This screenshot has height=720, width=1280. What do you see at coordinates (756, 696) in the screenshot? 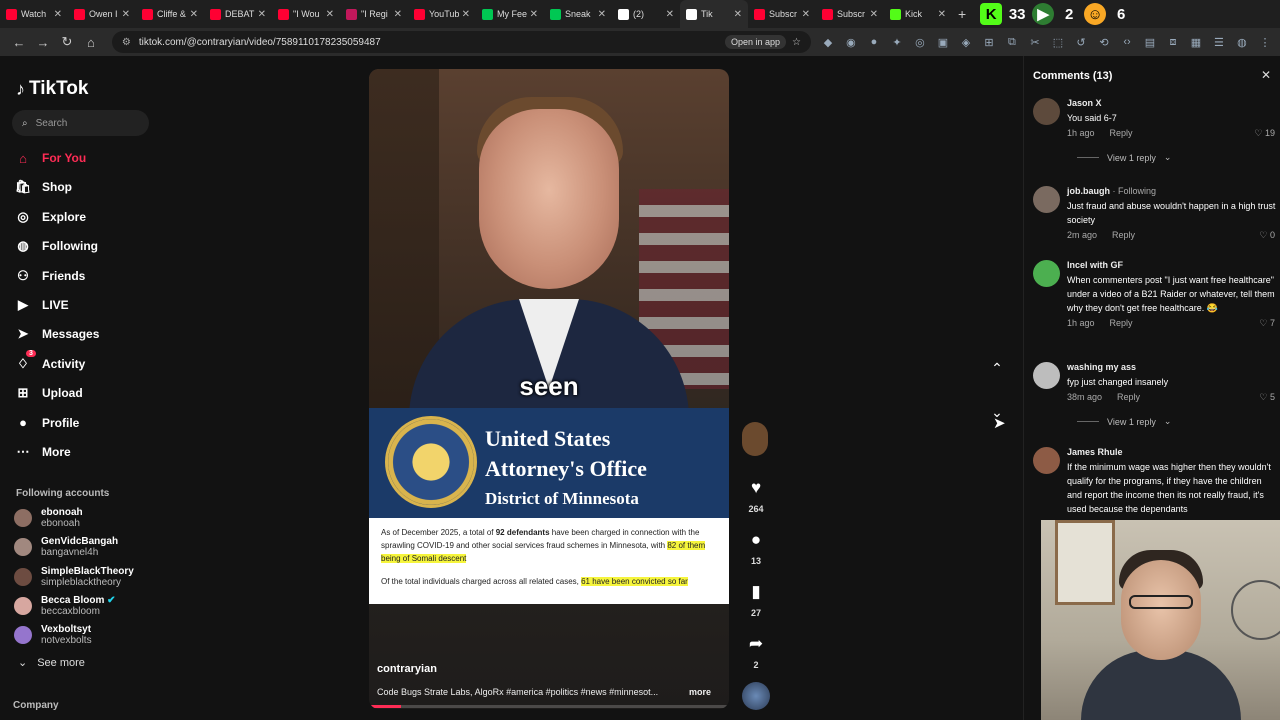
I see `music-disc-icon` at bounding box center [756, 696].